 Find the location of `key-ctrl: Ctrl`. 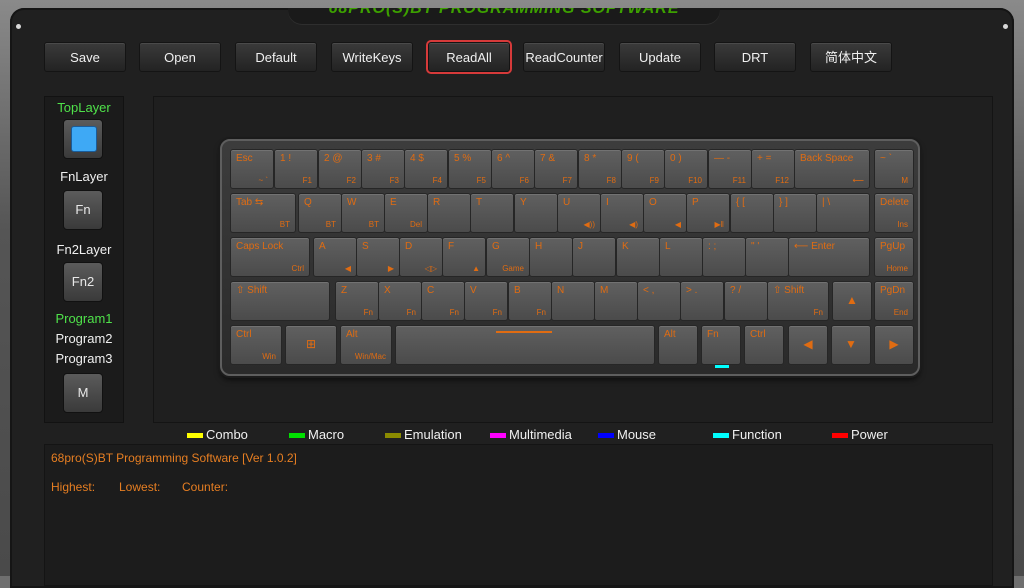

key-ctrl: Ctrl is located at coordinates (764, 345).